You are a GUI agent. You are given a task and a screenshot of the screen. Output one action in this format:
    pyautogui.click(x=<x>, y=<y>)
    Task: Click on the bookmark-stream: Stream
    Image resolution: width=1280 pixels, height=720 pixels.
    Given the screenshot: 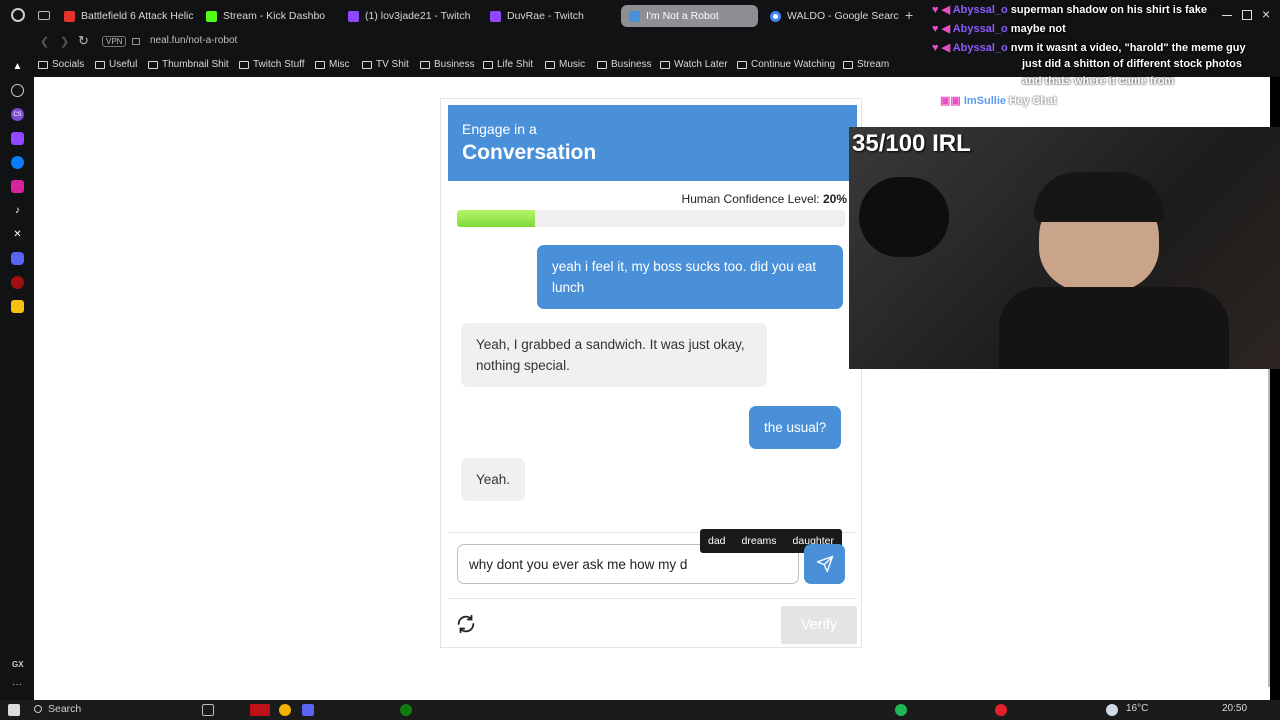 What is the action you would take?
    pyautogui.click(x=866, y=64)
    